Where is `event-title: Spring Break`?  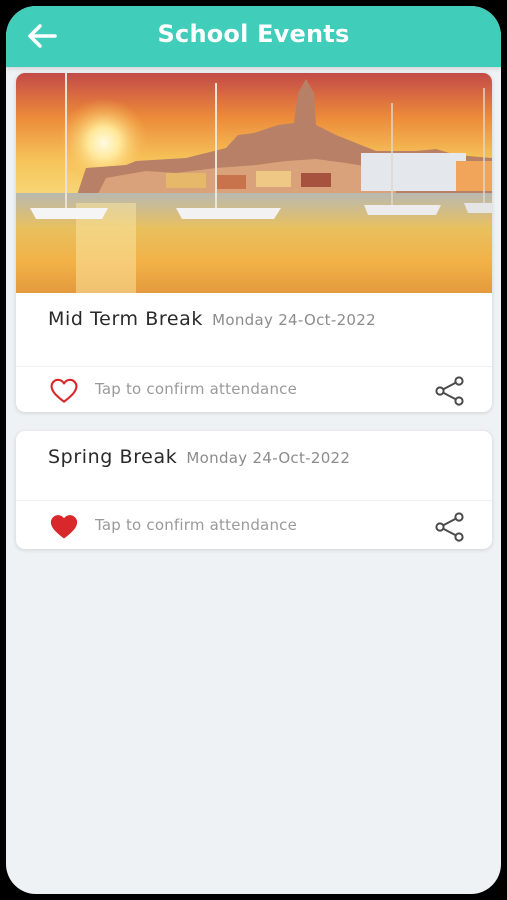 event-title: Spring Break is located at coordinates (113, 457).